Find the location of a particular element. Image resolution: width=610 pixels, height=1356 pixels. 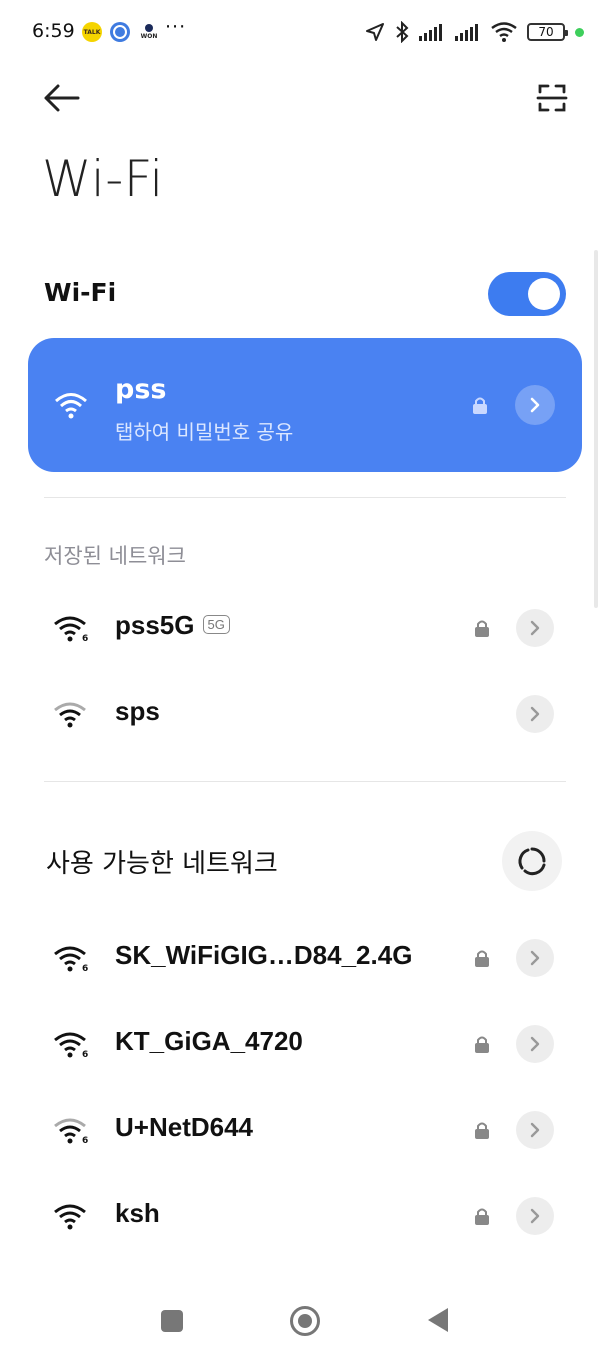

system-navigation-bar is located at coordinates (305, 1321).